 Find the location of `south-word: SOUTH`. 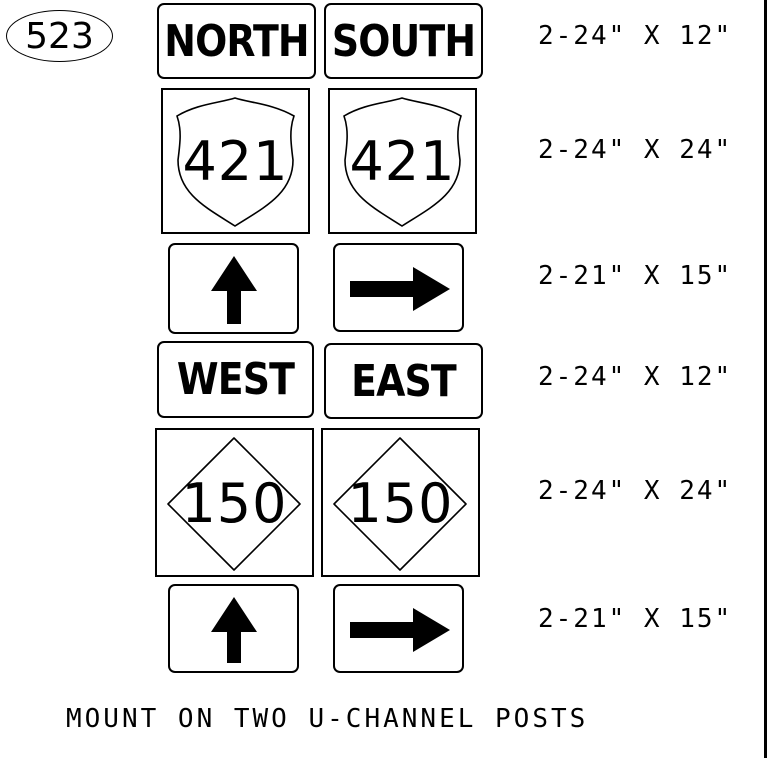

south-word: SOUTH is located at coordinates (403, 41).